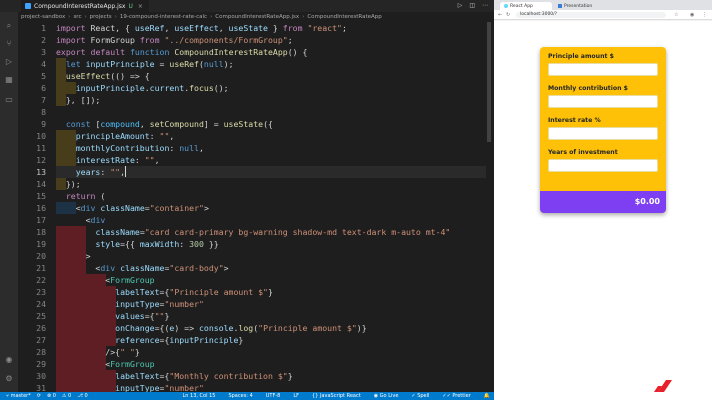  Describe the element at coordinates (80, 6) in the screenshot. I see `tab-label: CompoundInterestRateApp.jsx` at that location.